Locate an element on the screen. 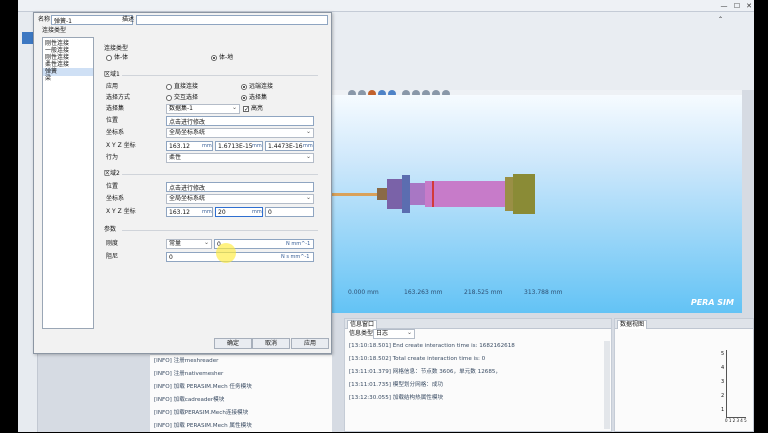 The width and height of the screenshot is (768, 433). tab-info-window: 信息窗口 is located at coordinates (362, 324).